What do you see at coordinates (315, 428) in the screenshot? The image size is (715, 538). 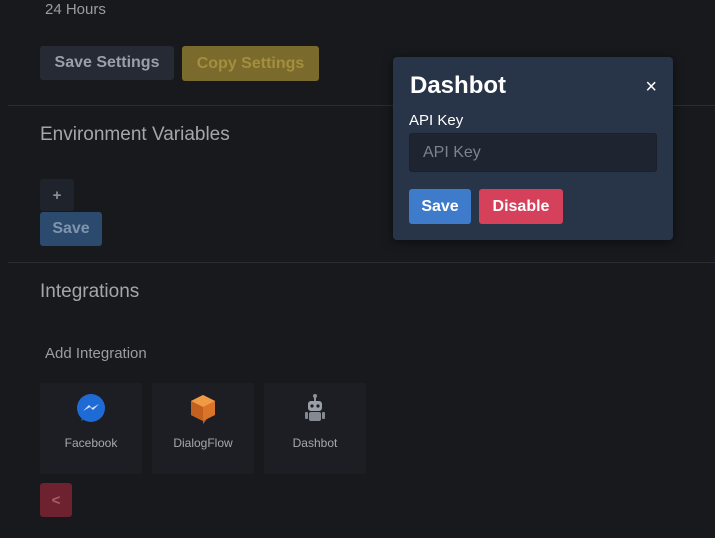 I see `integration-tile-dashbot: Dashbot` at bounding box center [315, 428].